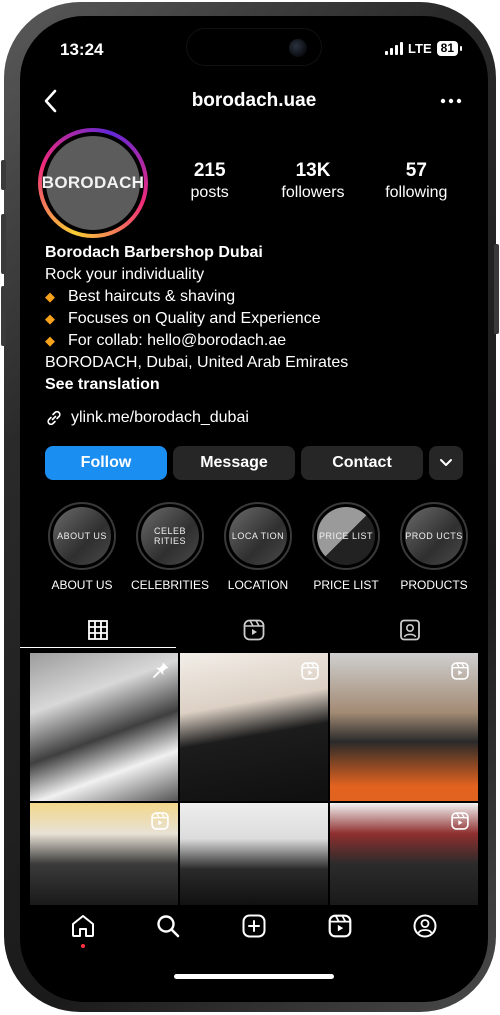 This screenshot has height=1015, width=500. I want to click on posts-count: 215, so click(209, 170).